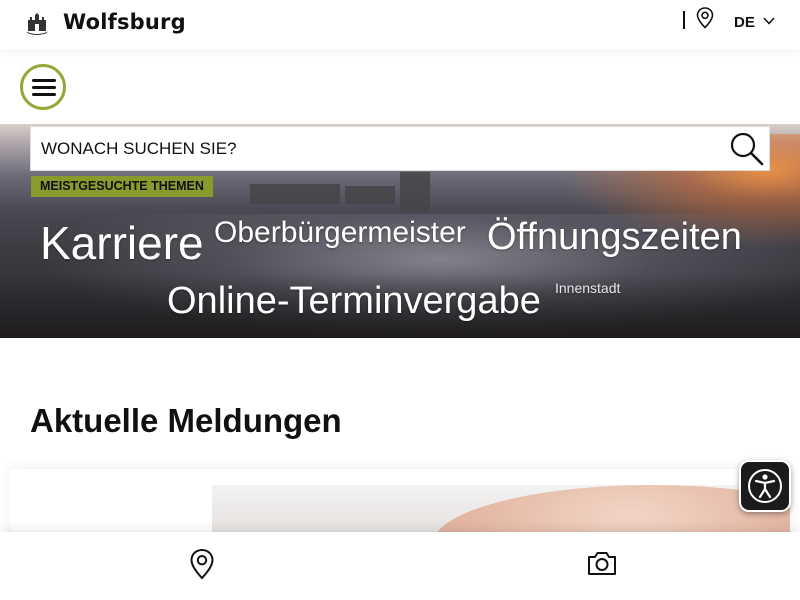  I want to click on search-input, so click(381, 148).